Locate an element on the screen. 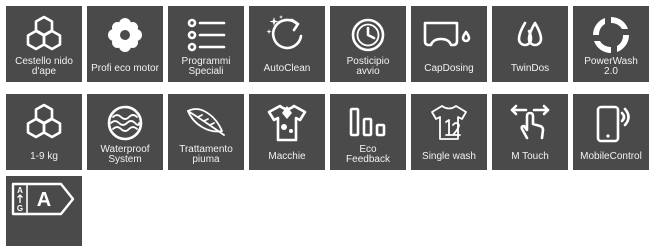 Image resolution: width=650 pixels, height=246 pixels. list-icon is located at coordinates (206, 35).